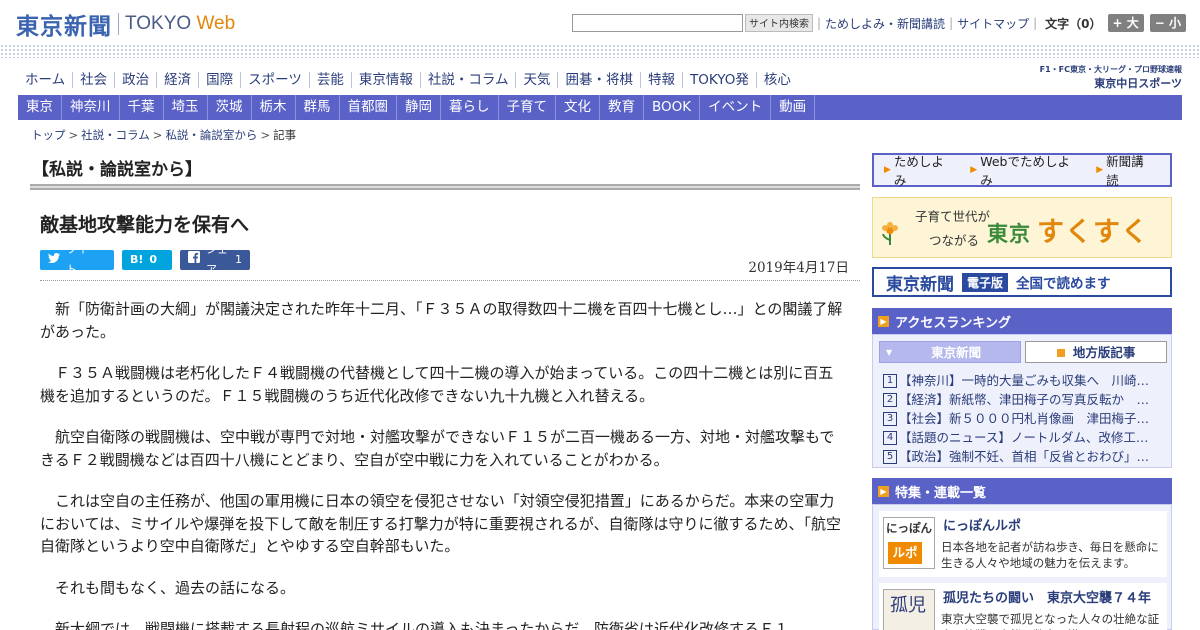  Describe the element at coordinates (527, 107) in the screenshot. I see `regional-nav-item: 子育て` at that location.